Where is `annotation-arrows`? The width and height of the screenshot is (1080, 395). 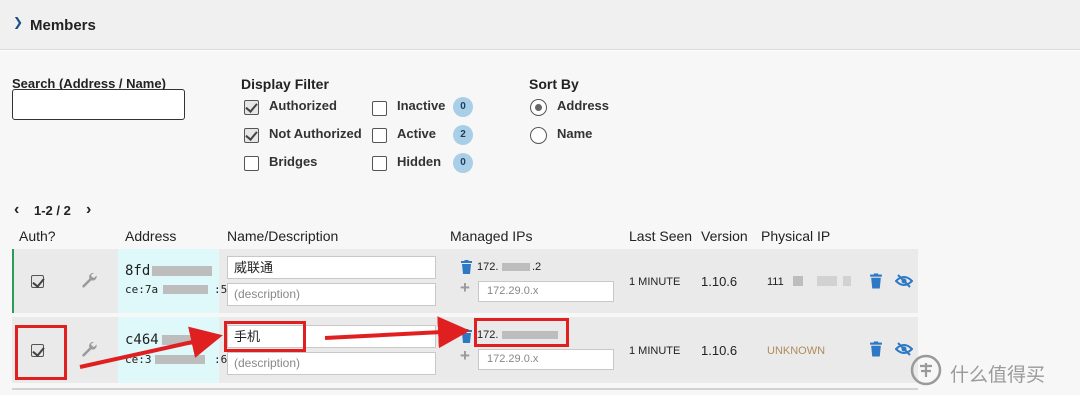
annotation-arrows is located at coordinates (274, 342).